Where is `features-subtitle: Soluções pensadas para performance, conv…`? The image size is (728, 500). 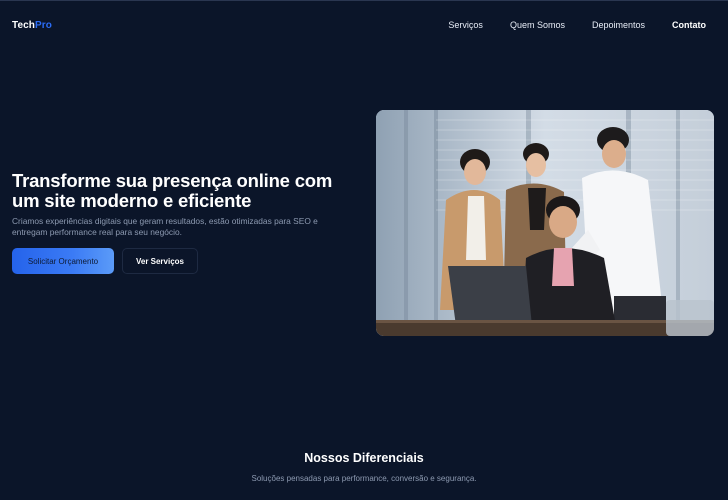
features-subtitle: Soluções pensadas para performance, conv… is located at coordinates (364, 478).